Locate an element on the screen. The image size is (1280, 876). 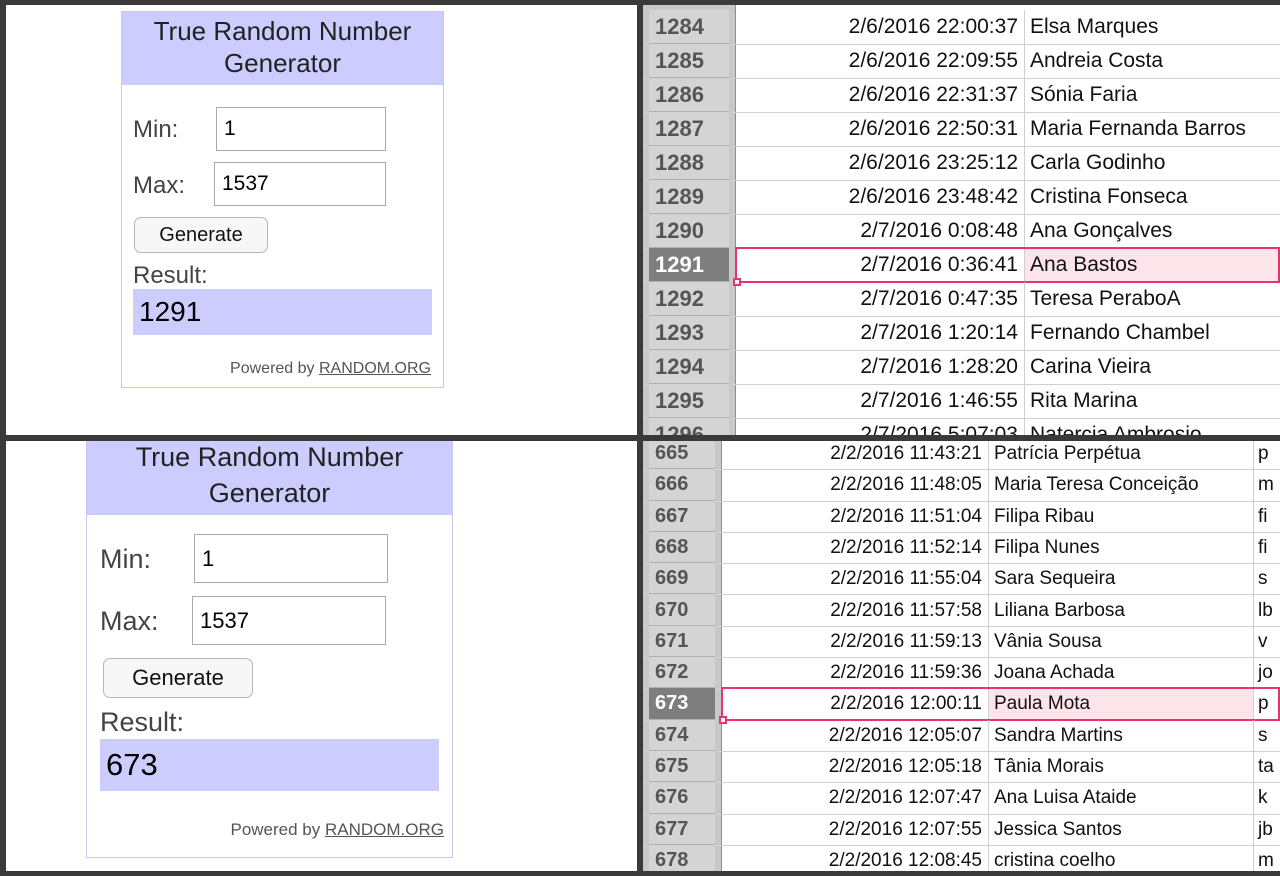
date-cell: 2/7/2016 1:20:14 is located at coordinates (880, 333).